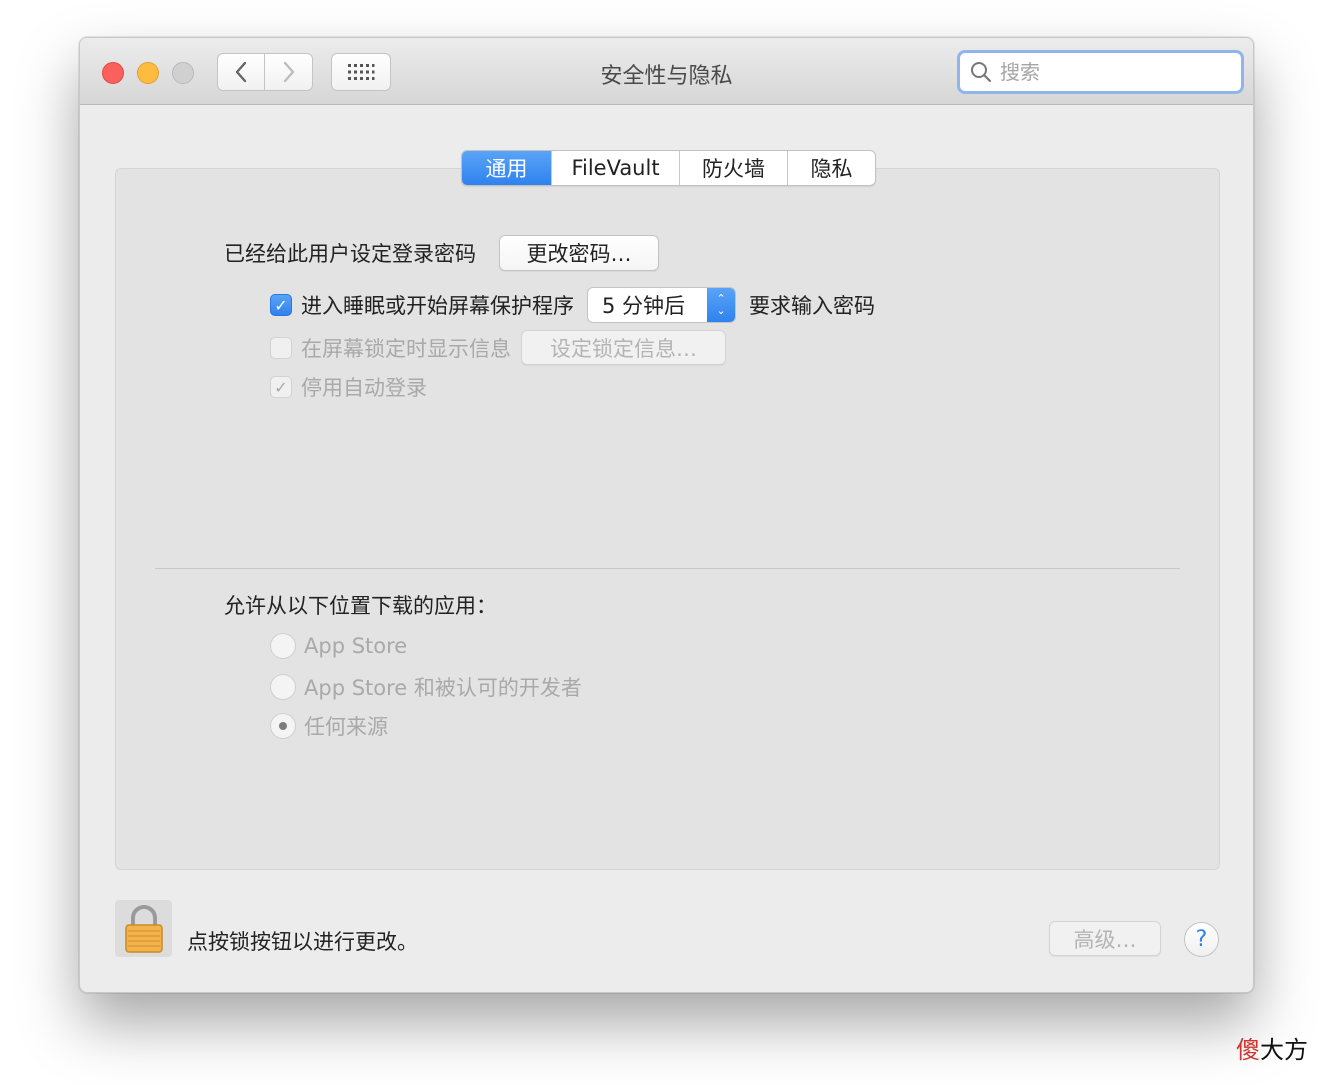 Image resolution: width=1326 pixels, height=1085 pixels. I want to click on help-icon: ?, so click(1201, 939).